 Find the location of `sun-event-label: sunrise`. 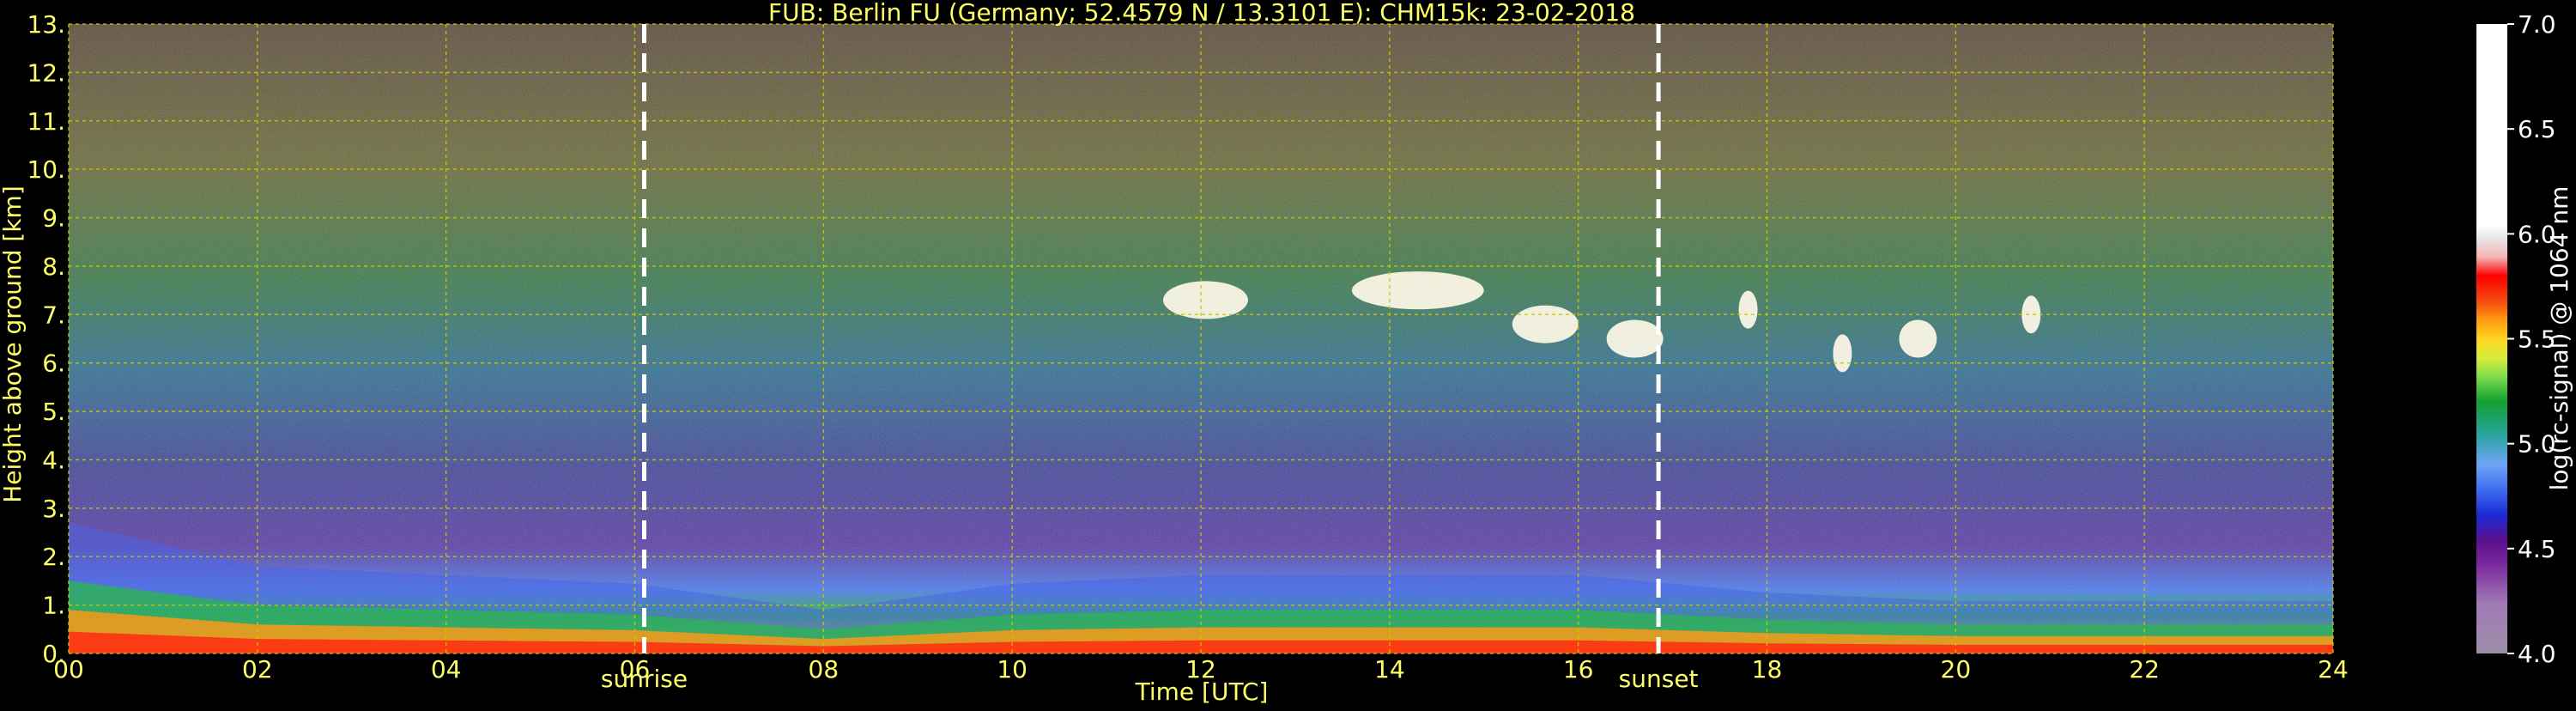

sun-event-label: sunrise is located at coordinates (644, 679).